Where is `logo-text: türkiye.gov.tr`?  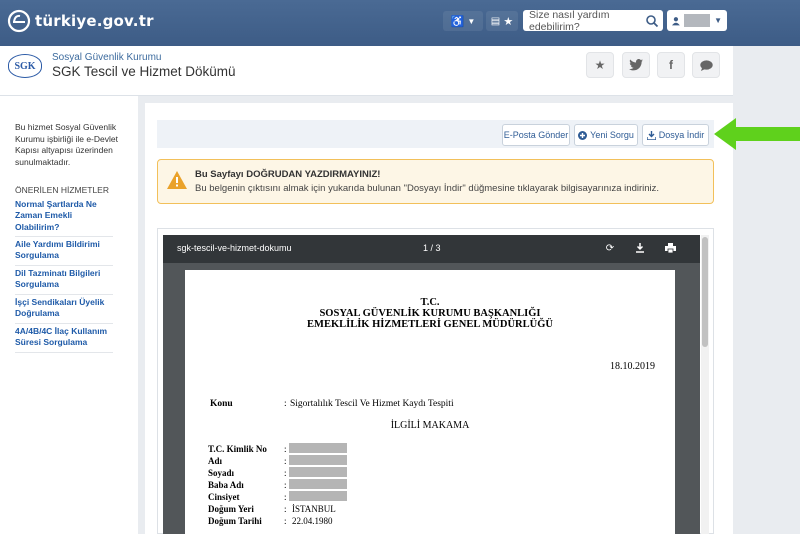 logo-text: türkiye.gov.tr is located at coordinates (94, 21).